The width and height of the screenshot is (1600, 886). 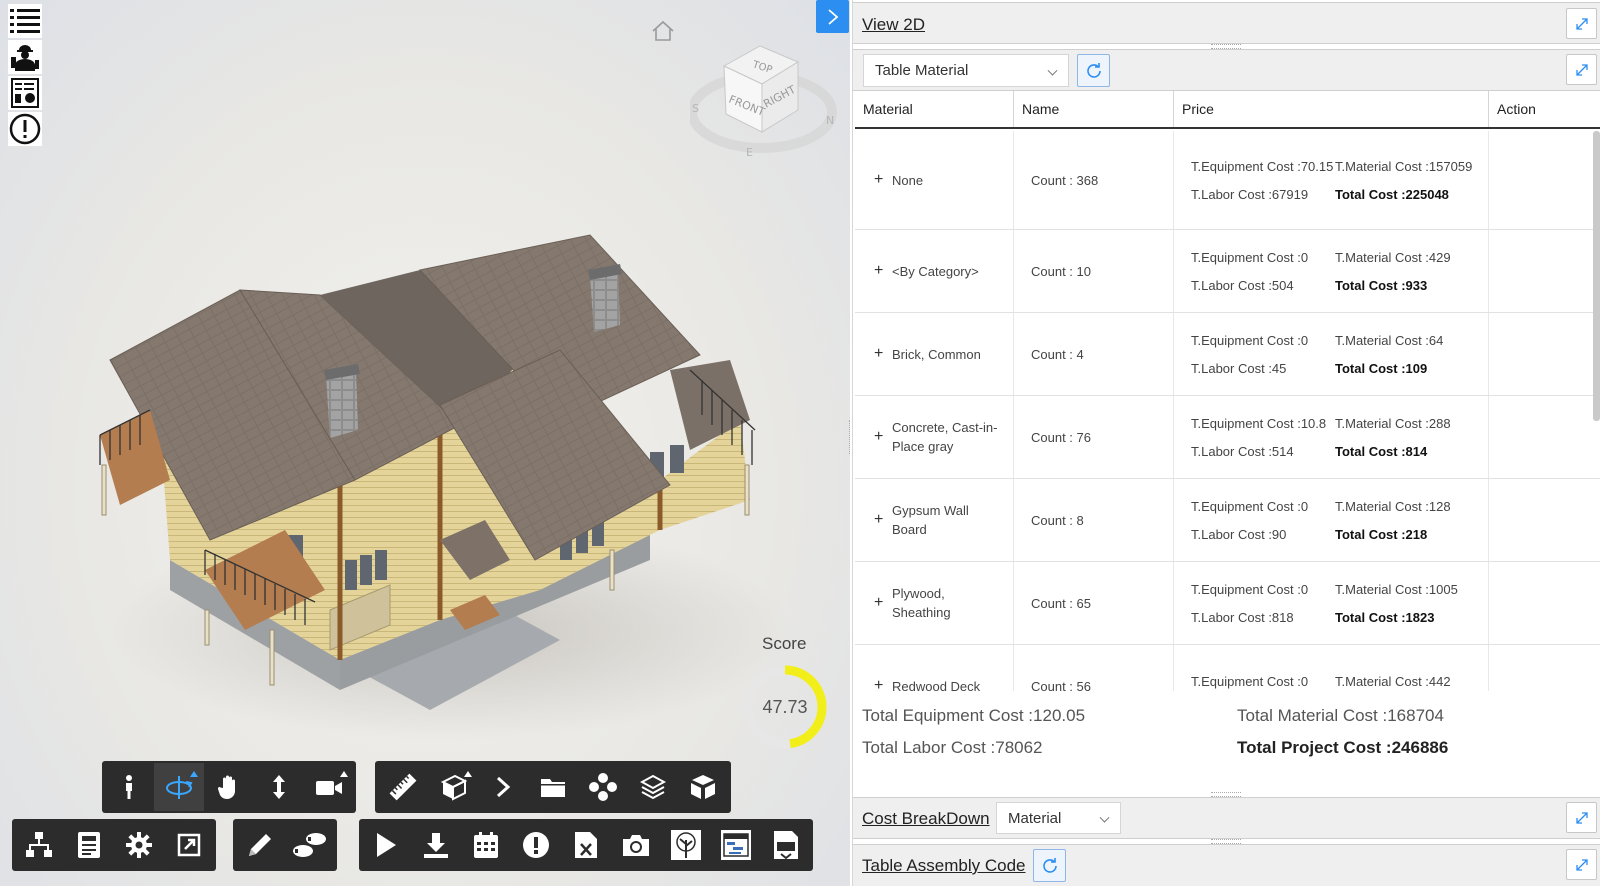 What do you see at coordinates (139, 845) in the screenshot?
I see `settings-icon` at bounding box center [139, 845].